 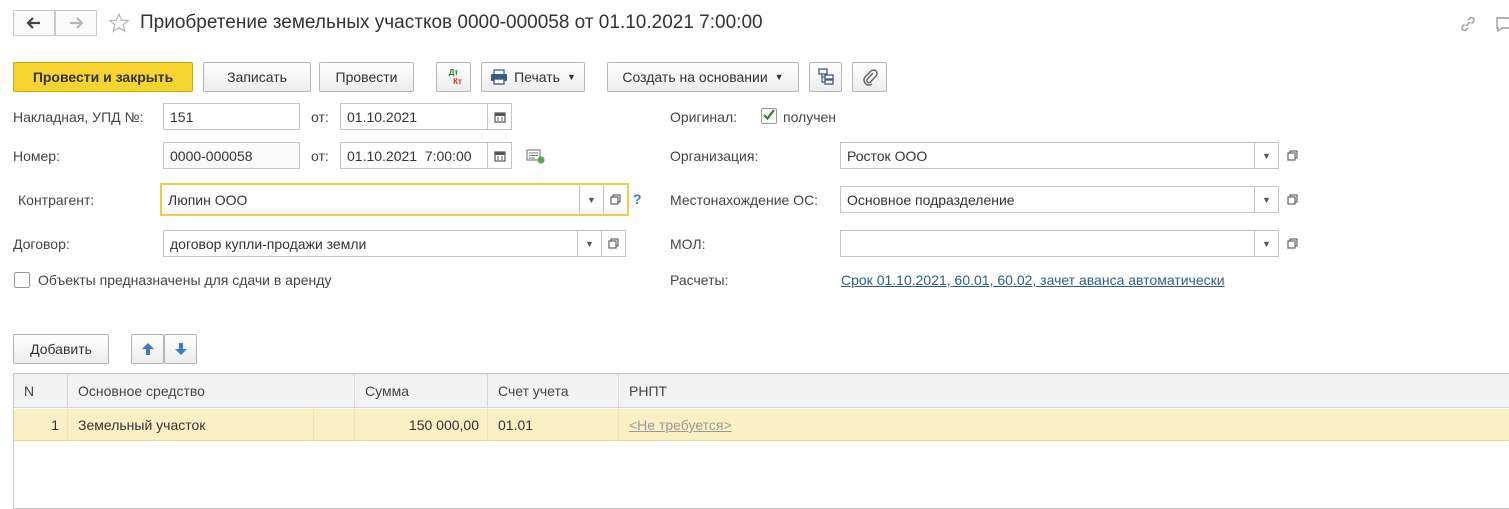 I want to click on location-open-icon, so click(x=1292, y=199).